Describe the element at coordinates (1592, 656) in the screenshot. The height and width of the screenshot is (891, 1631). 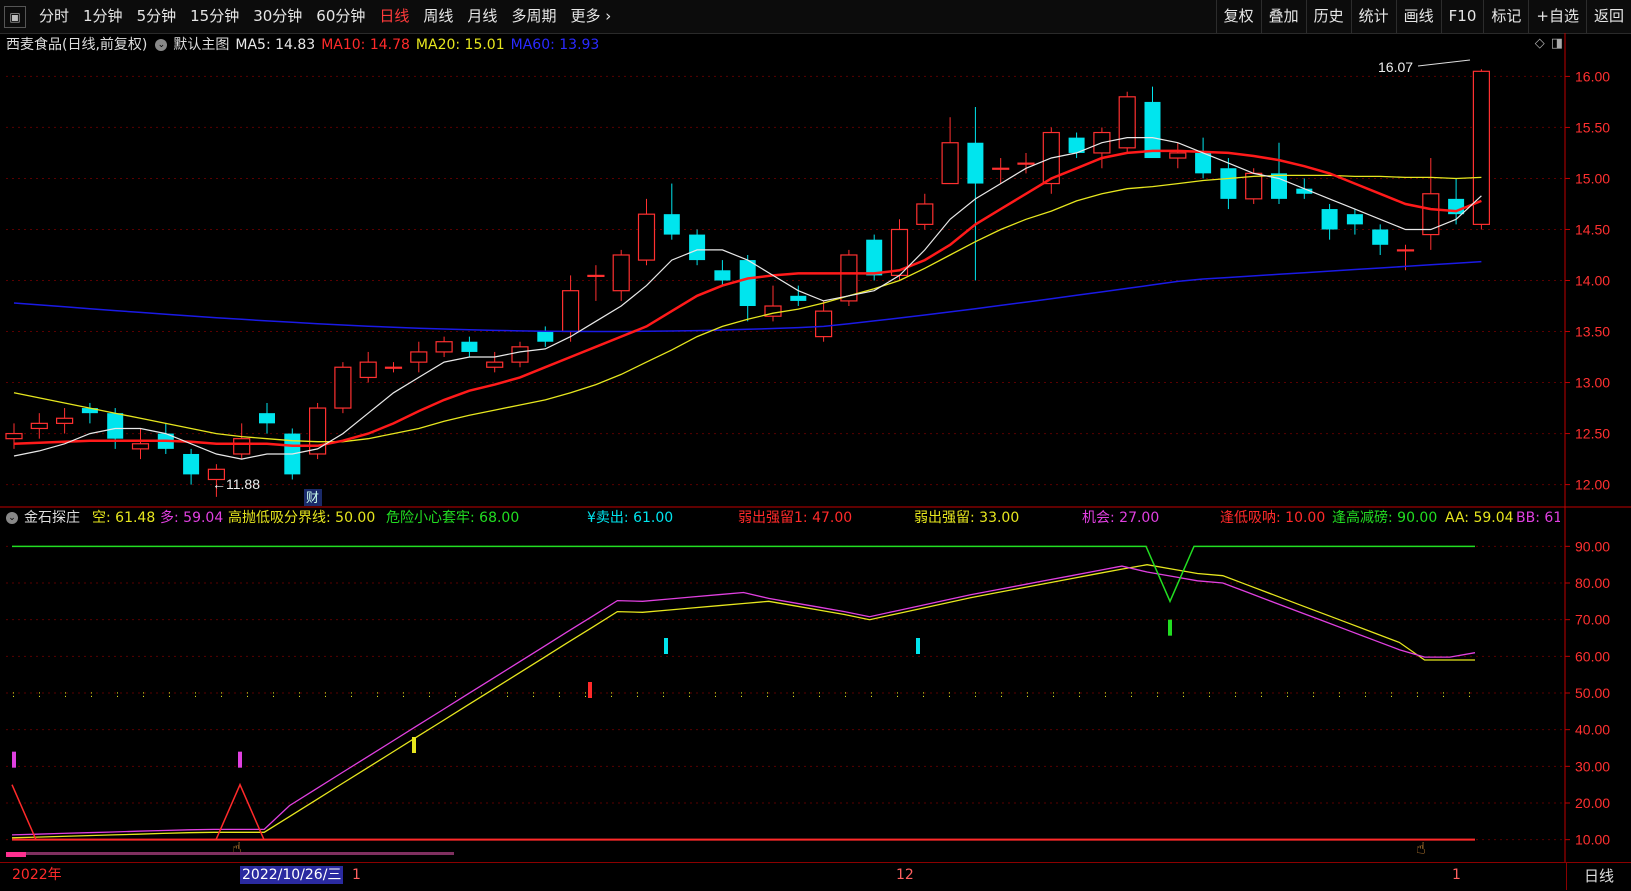
I see `indicator-axis-label: 60.00` at that location.